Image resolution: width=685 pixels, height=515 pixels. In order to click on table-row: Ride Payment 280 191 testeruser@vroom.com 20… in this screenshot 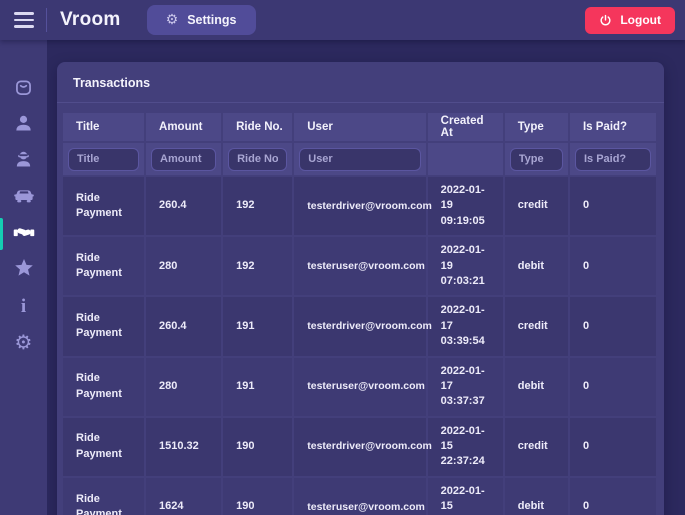, I will do `click(359, 387)`.